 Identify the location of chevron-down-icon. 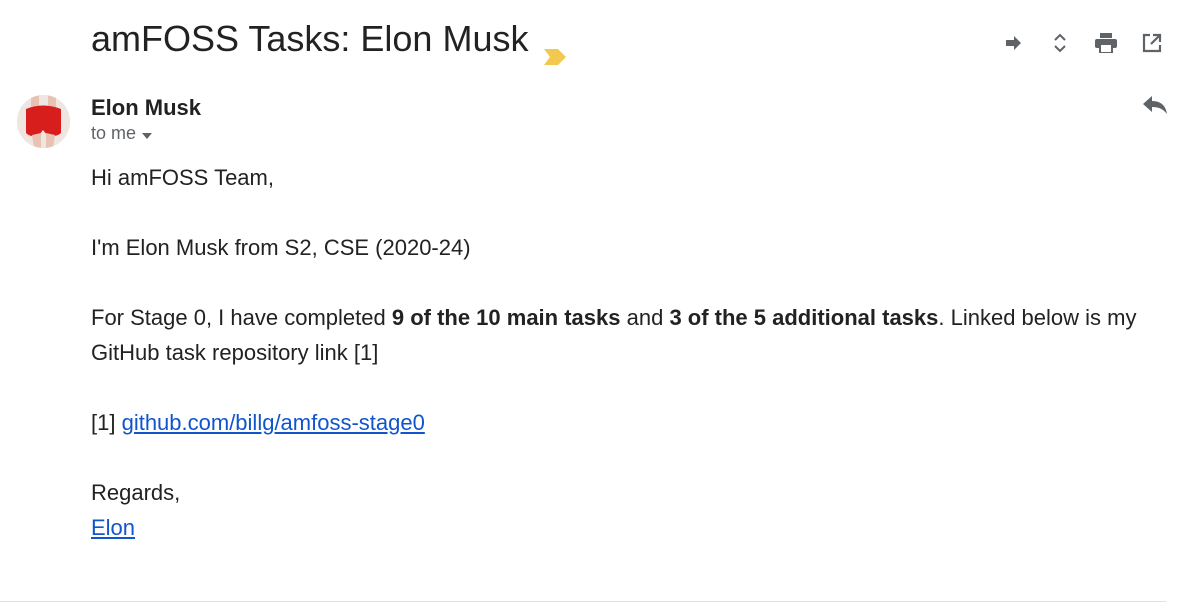
(147, 133).